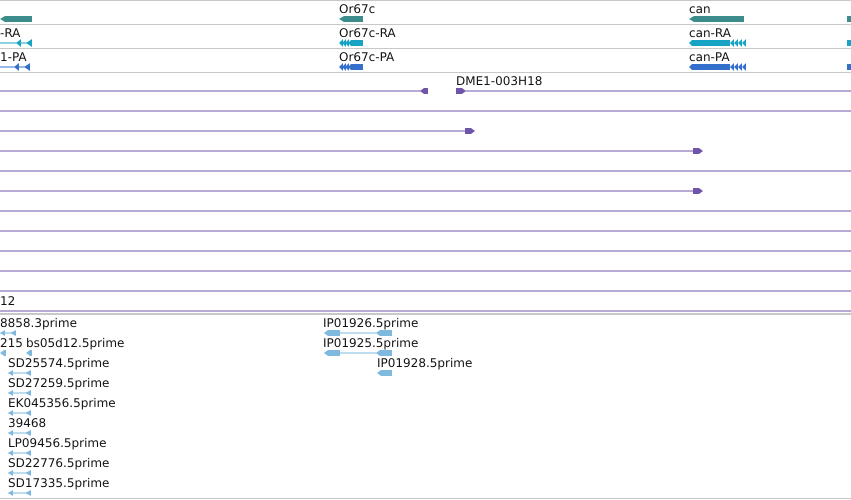 The height and width of the screenshot is (500, 851). Describe the element at coordinates (57, 443) in the screenshot. I see `est-label: LP09456.5prime` at that location.